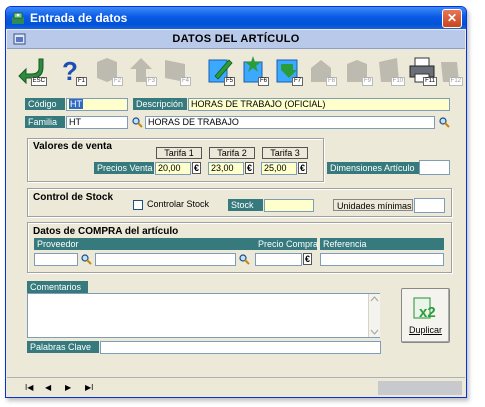 This screenshot has height=407, width=485. I want to click on precio1-field: 20,00, so click(173, 168).